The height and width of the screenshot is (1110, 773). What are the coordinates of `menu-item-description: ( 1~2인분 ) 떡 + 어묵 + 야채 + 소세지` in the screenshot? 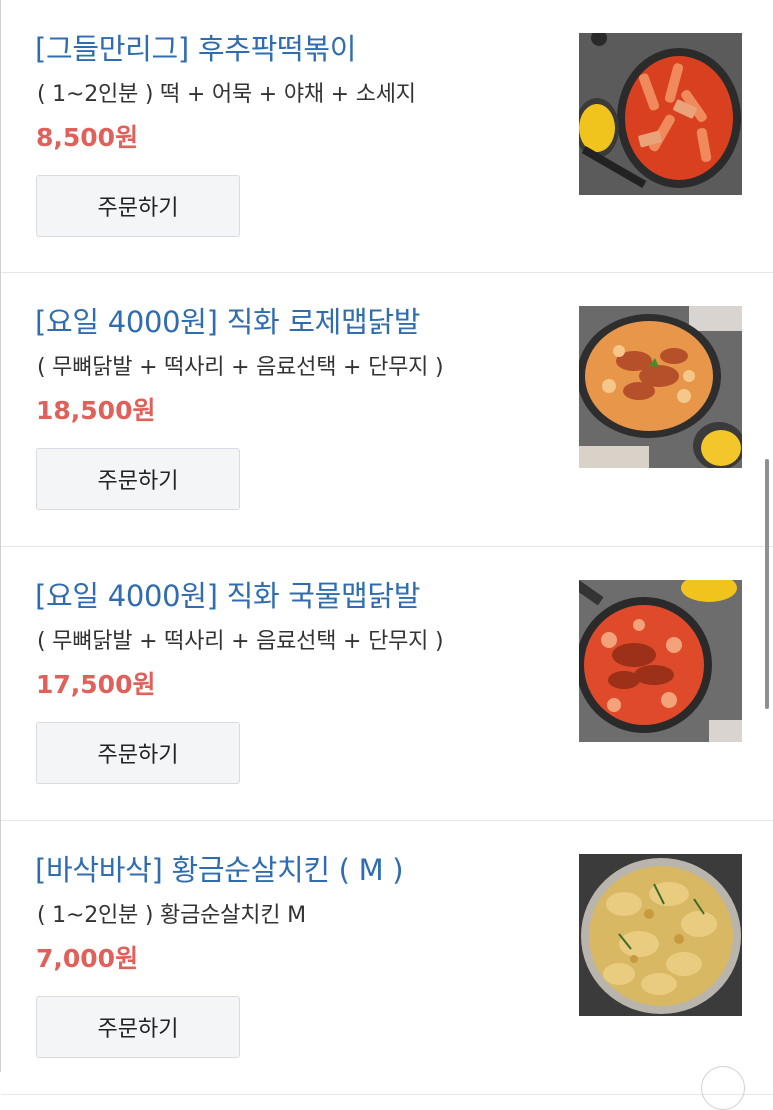 It's located at (226, 94).